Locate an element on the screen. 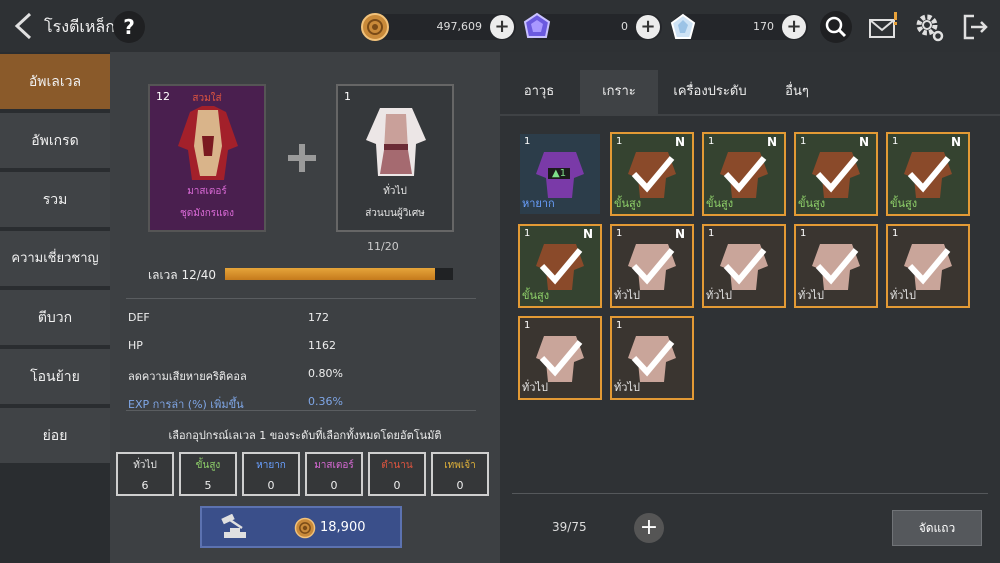 Image resolution: width=1000 pixels, height=563 pixels. target-slot-name: สวมใส่ is located at coordinates (207, 98).